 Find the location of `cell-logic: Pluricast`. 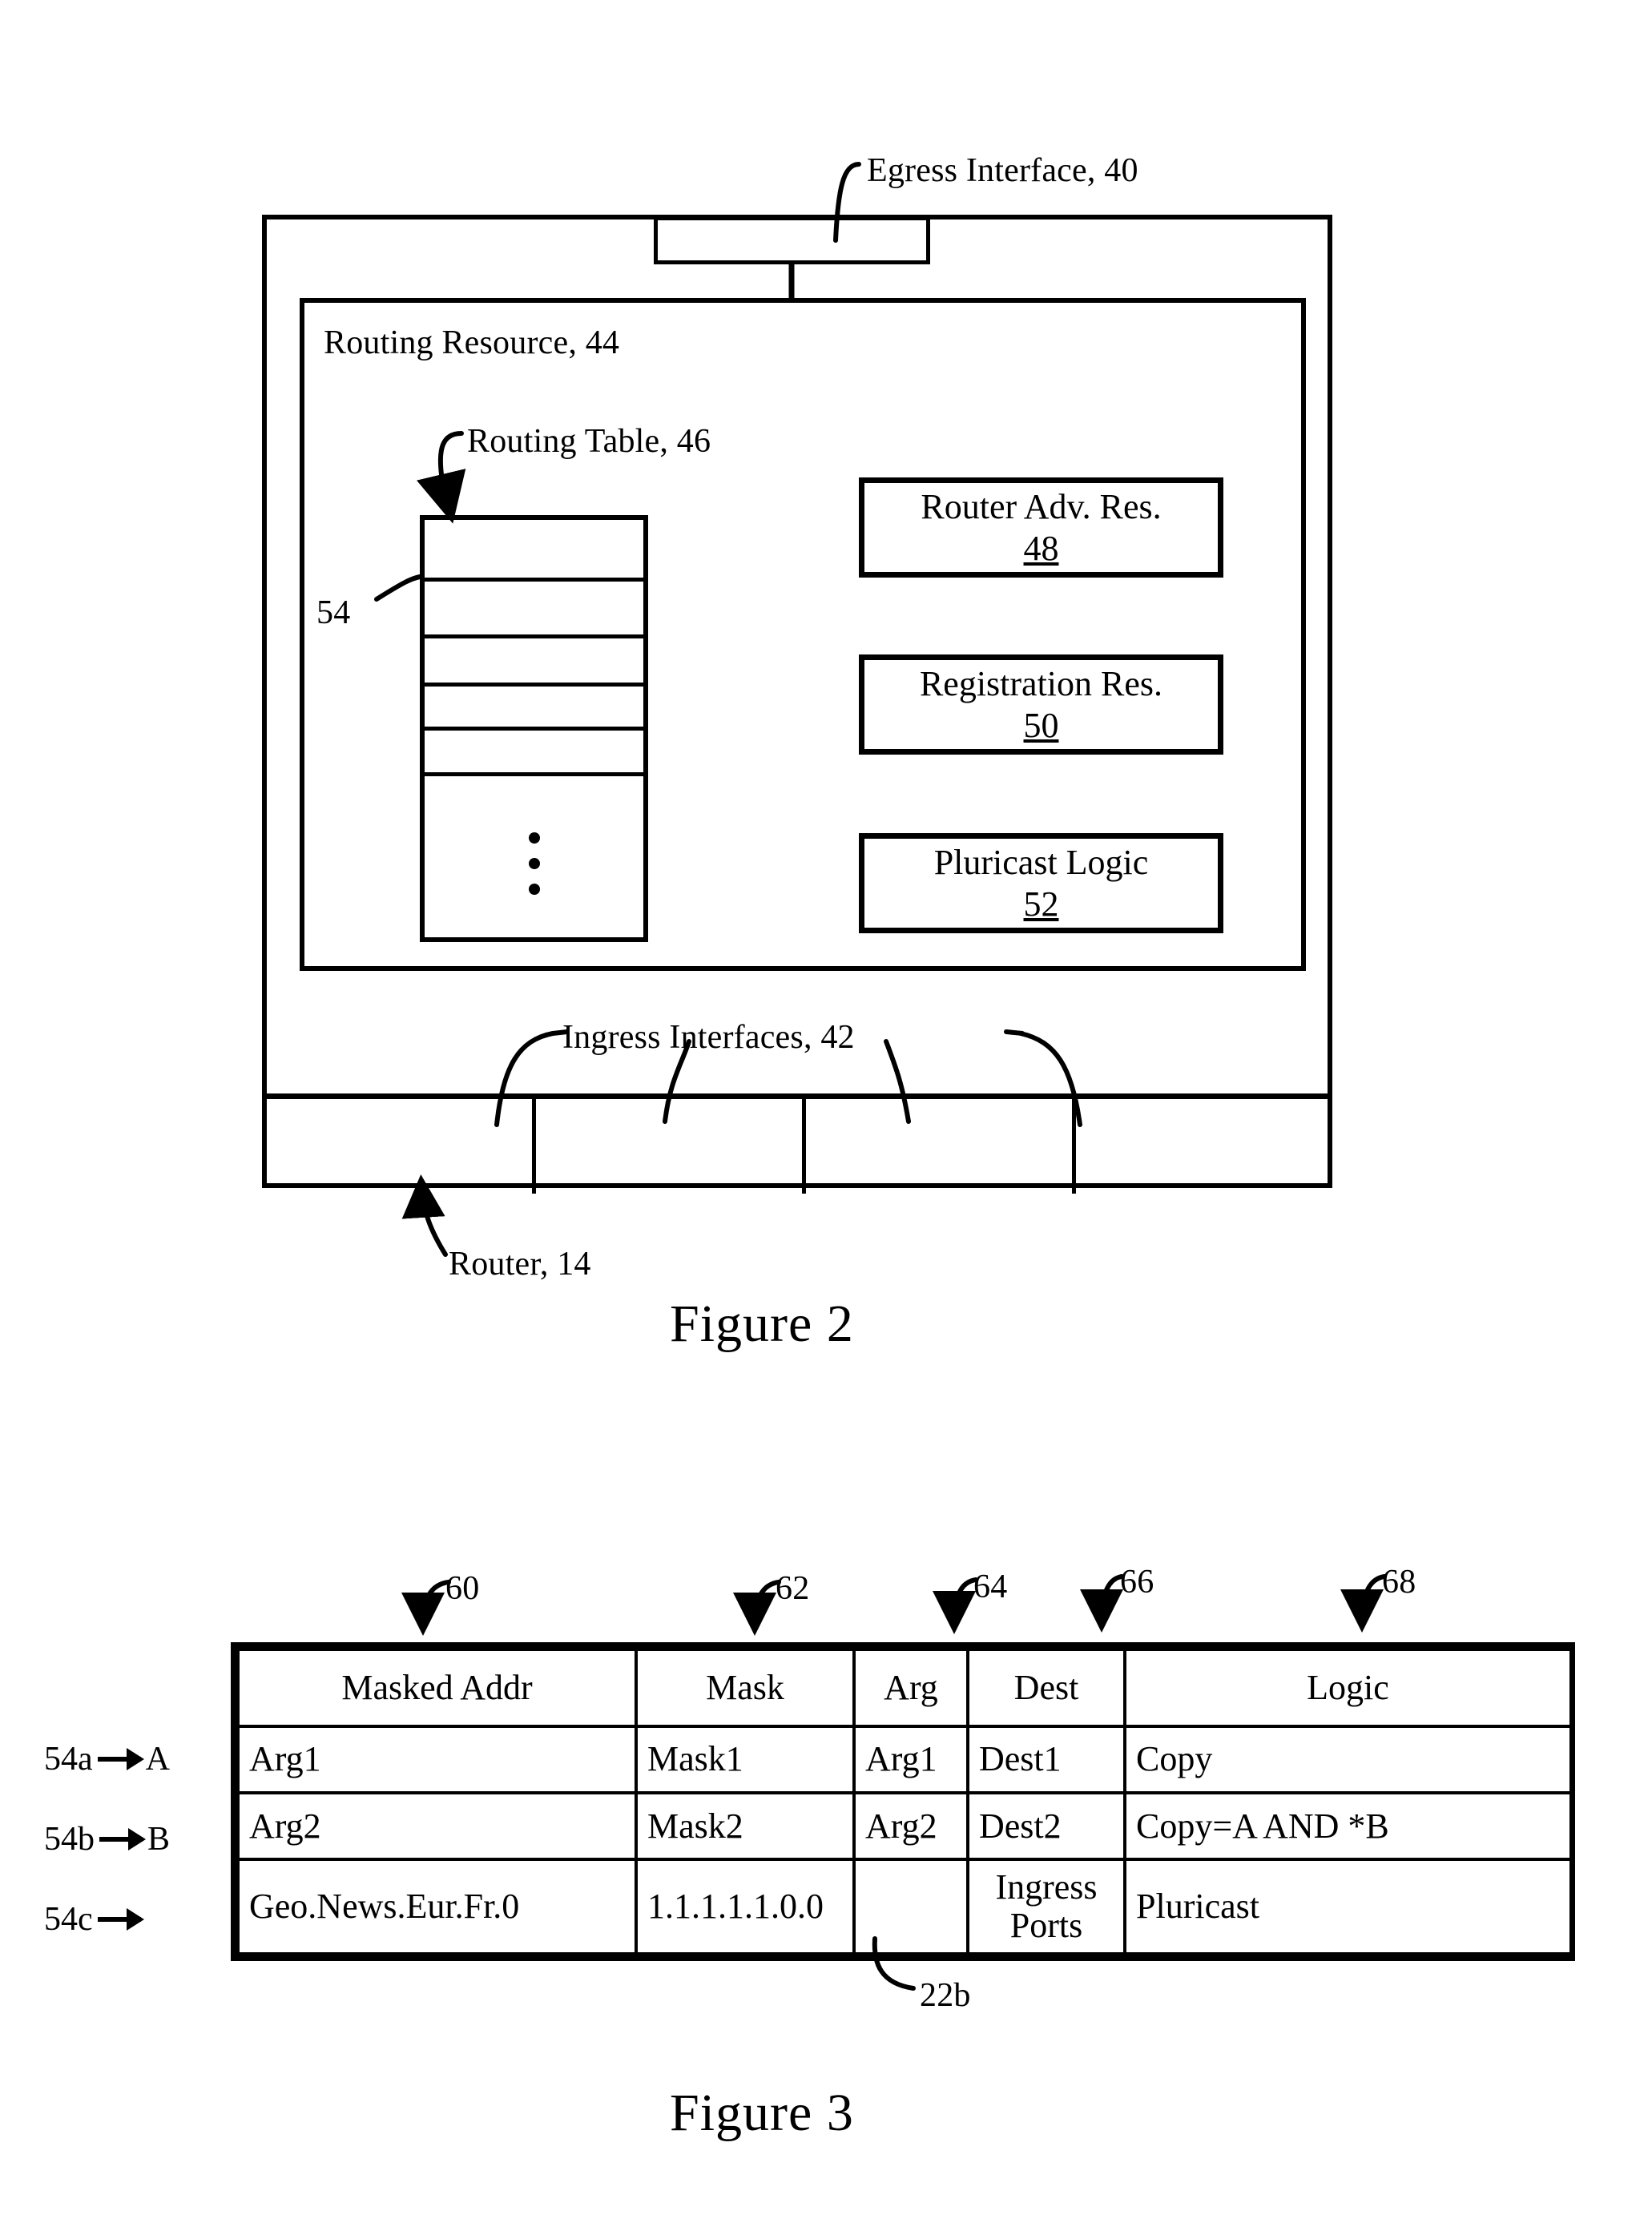

cell-logic: Pluricast is located at coordinates (1348, 1906).